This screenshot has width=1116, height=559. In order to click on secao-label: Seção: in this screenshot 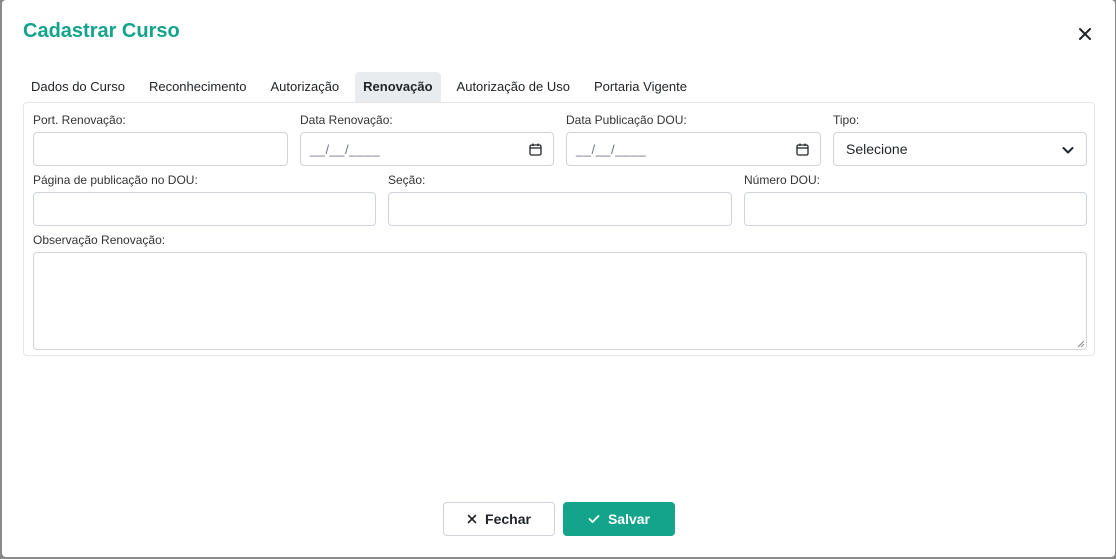, I will do `click(407, 180)`.